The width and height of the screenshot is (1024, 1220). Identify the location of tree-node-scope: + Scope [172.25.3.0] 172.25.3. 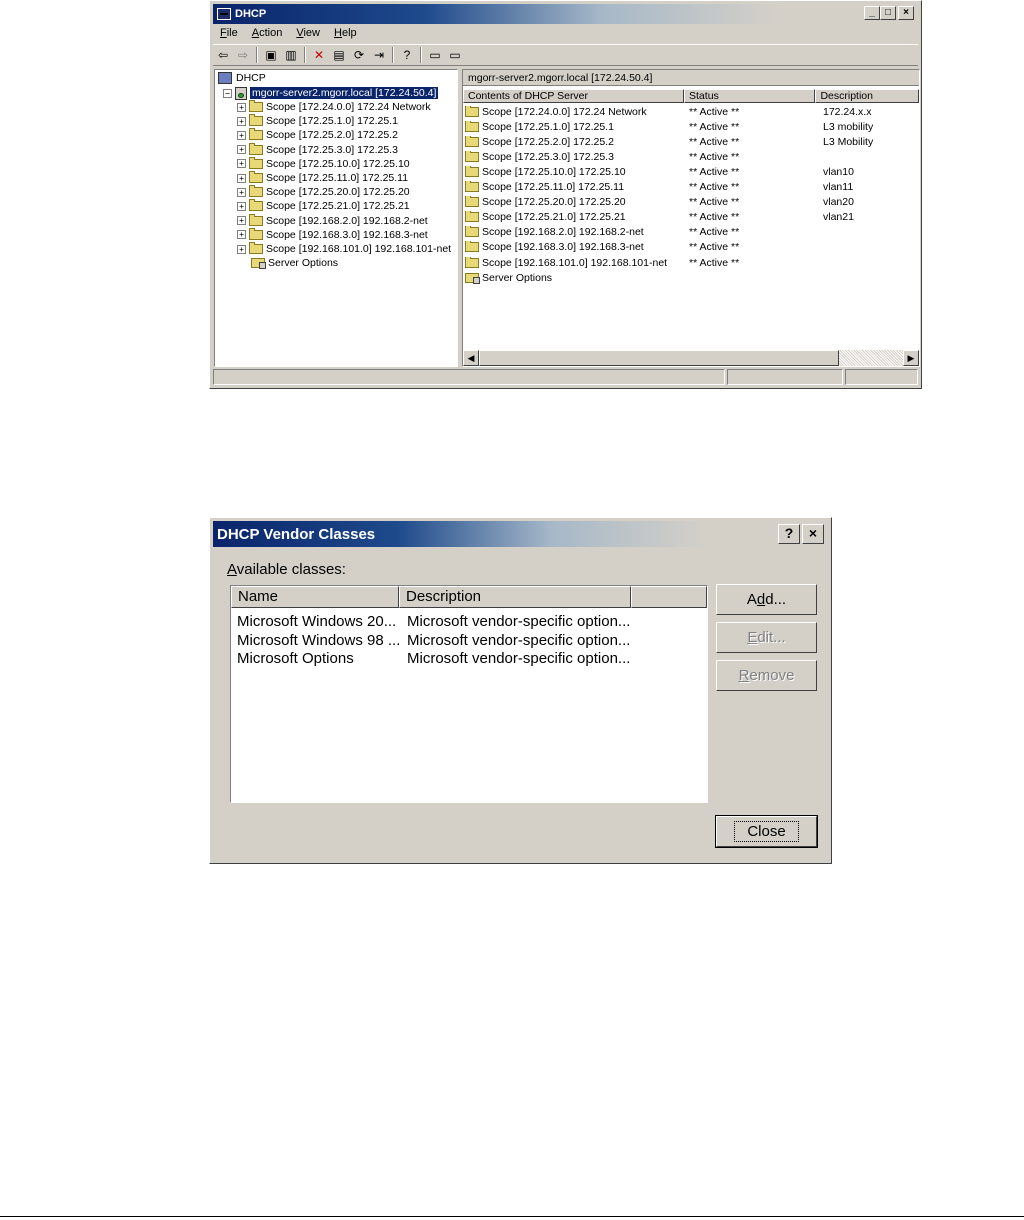
(317, 149).